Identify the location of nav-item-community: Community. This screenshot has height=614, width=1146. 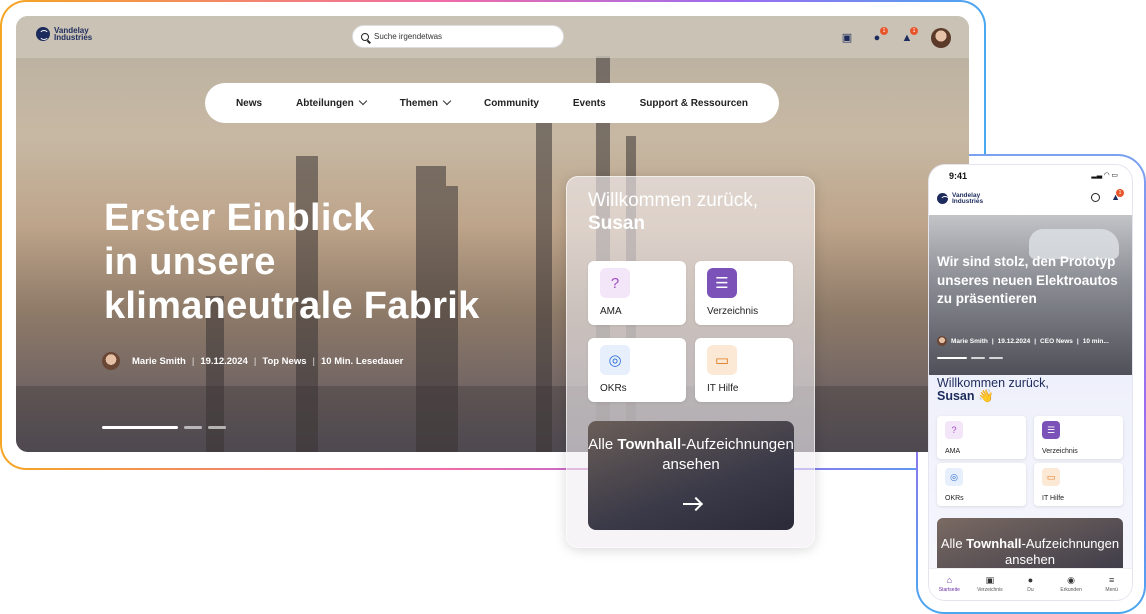
(511, 103).